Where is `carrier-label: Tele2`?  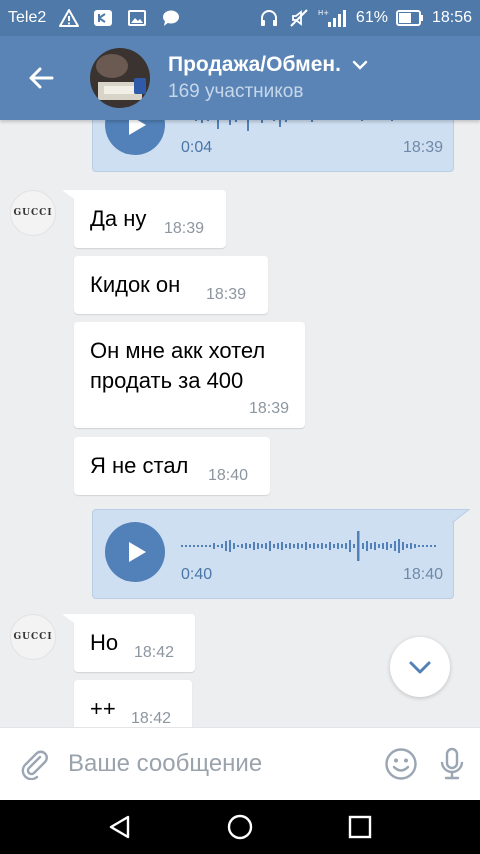 carrier-label: Tele2 is located at coordinates (27, 17).